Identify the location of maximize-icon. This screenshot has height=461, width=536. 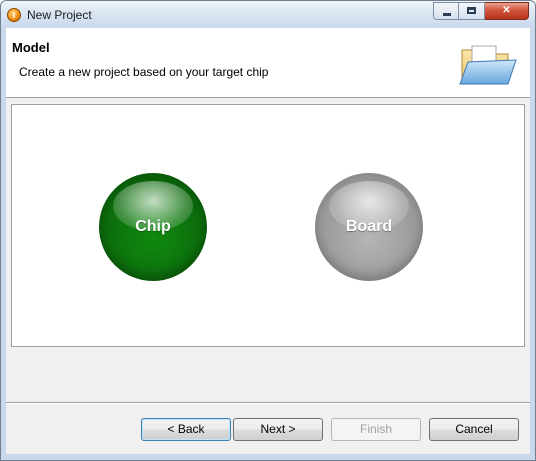
(471, 10).